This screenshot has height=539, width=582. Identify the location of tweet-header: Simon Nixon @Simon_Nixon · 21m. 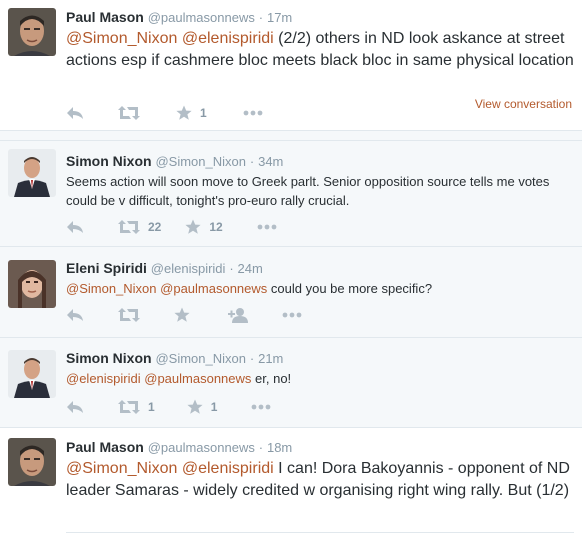
(320, 358).